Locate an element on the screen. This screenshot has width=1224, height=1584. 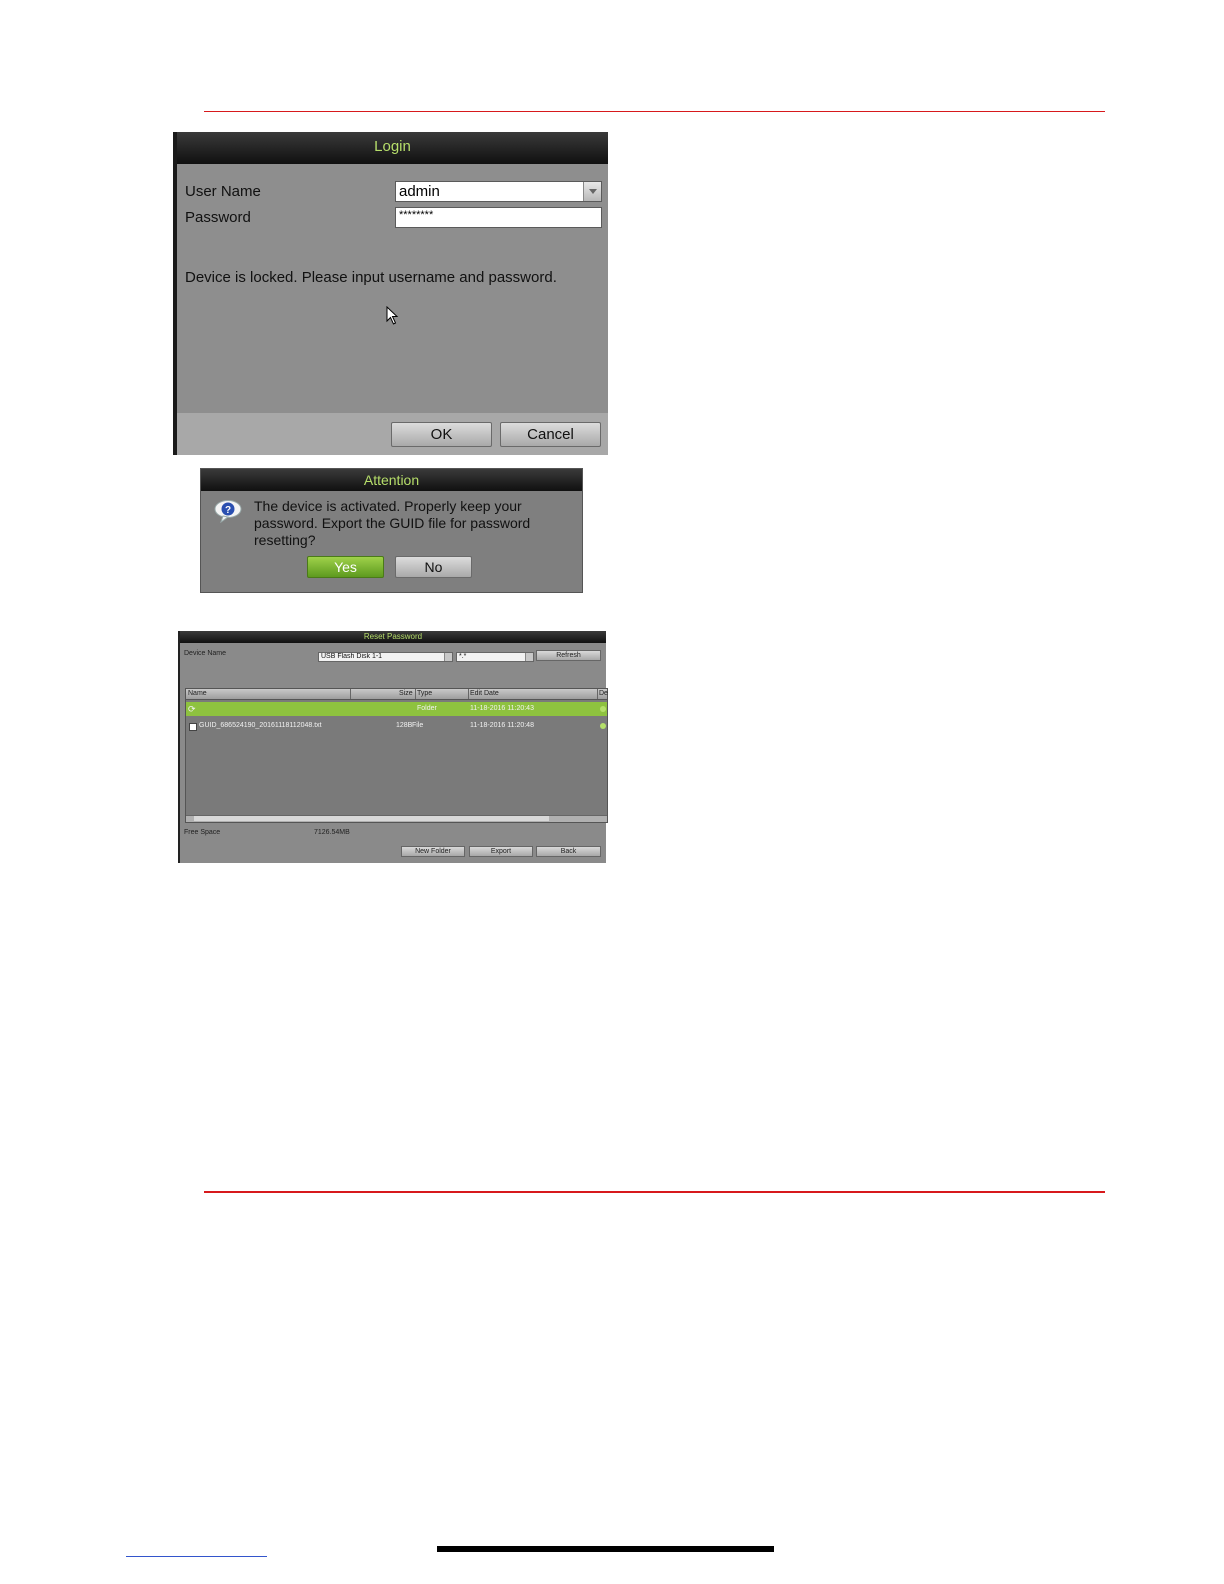
free-space-value: 7126.54MB is located at coordinates (332, 832).